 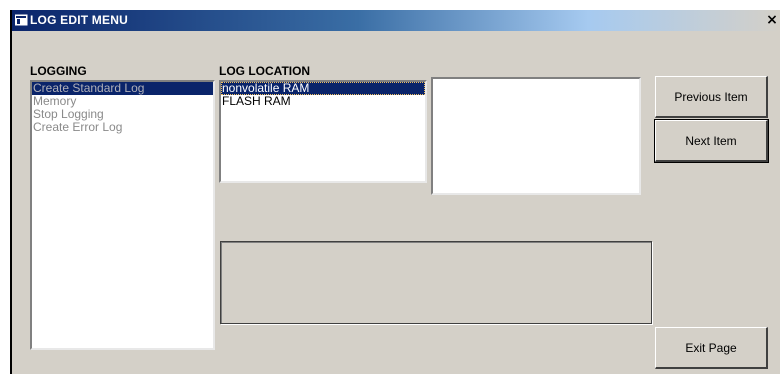 I want to click on logging-label: LOGGING, so click(x=58, y=71).